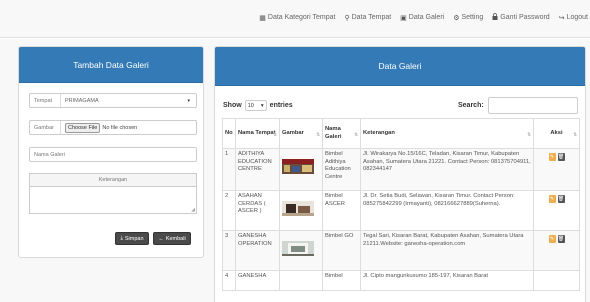 This screenshot has height=302, width=590. I want to click on cell-nama-tempat: GANESHA OPERATION, so click(257, 250).